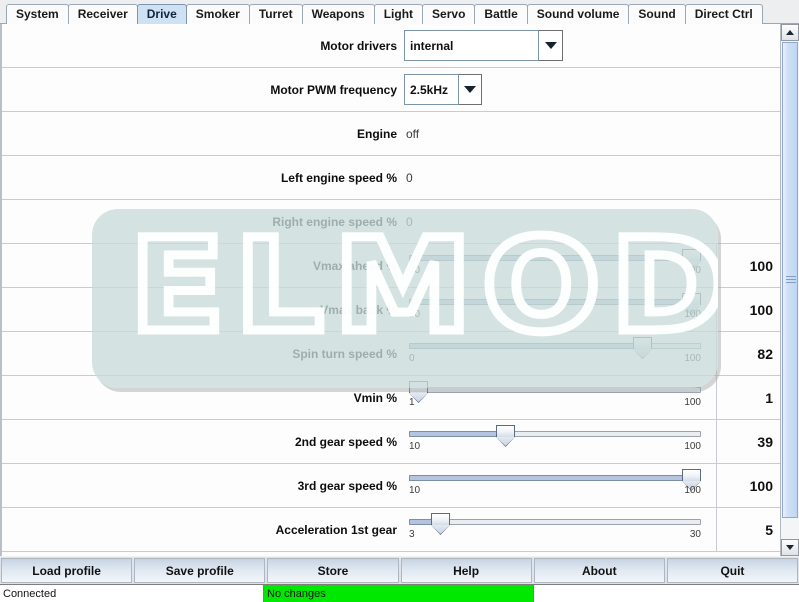 This screenshot has height=602, width=799. I want to click on setting-label: Vmax ahead %, so click(354, 266).